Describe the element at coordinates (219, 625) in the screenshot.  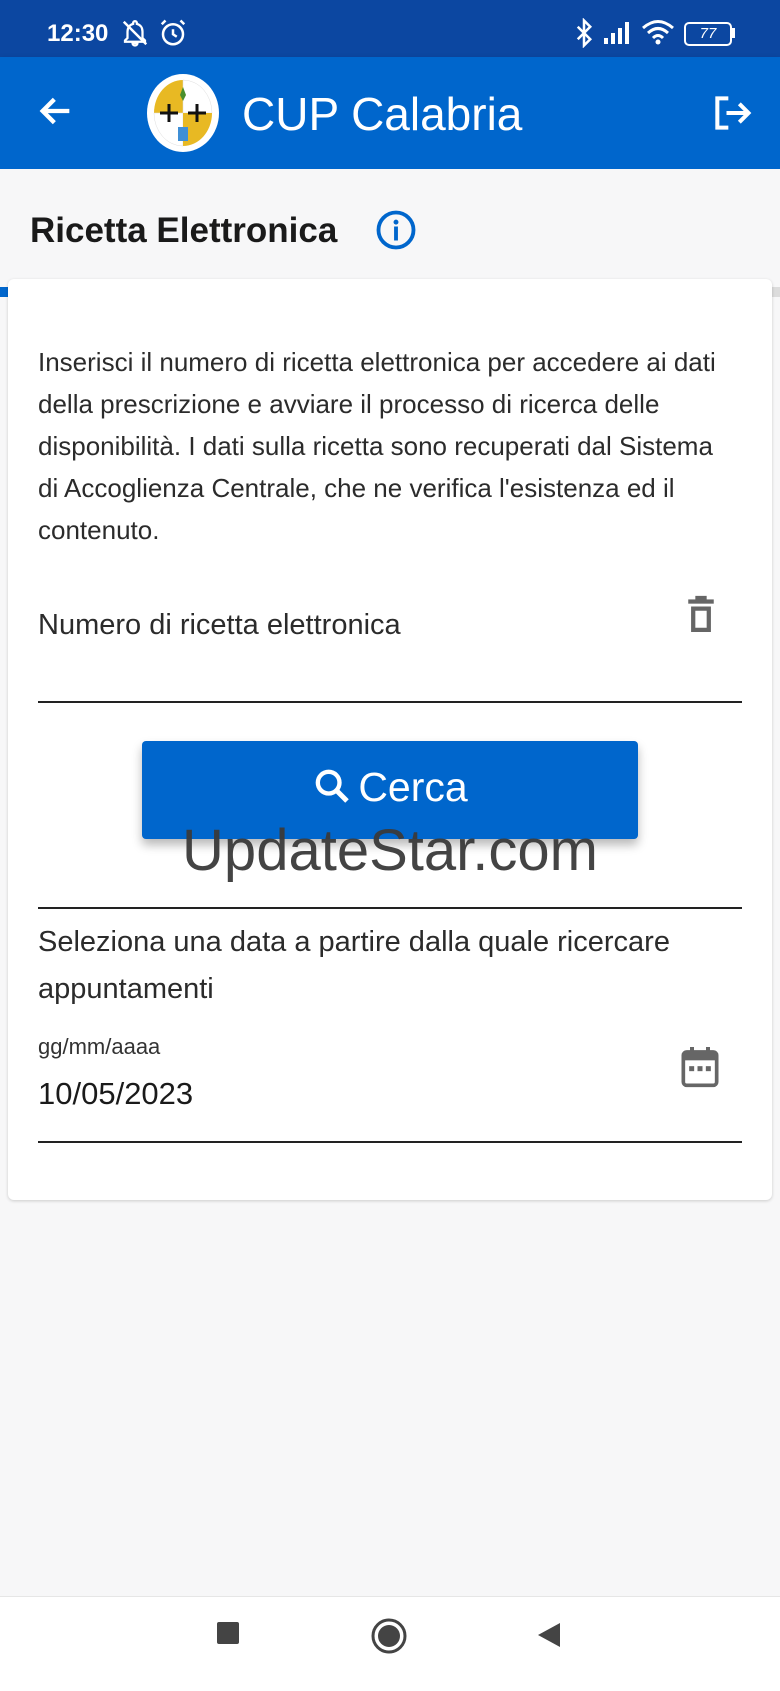
I see `prescription-number-label: Numero di ricetta elettronica` at that location.